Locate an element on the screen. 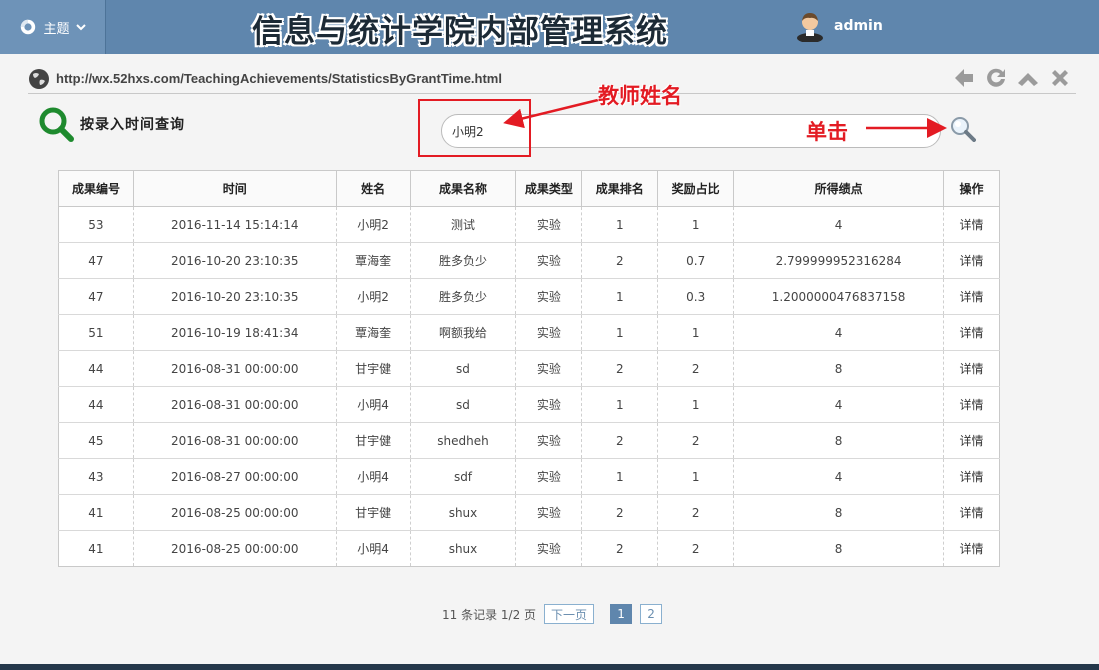 The height and width of the screenshot is (670, 1099). bottom-bar is located at coordinates (549, 667).